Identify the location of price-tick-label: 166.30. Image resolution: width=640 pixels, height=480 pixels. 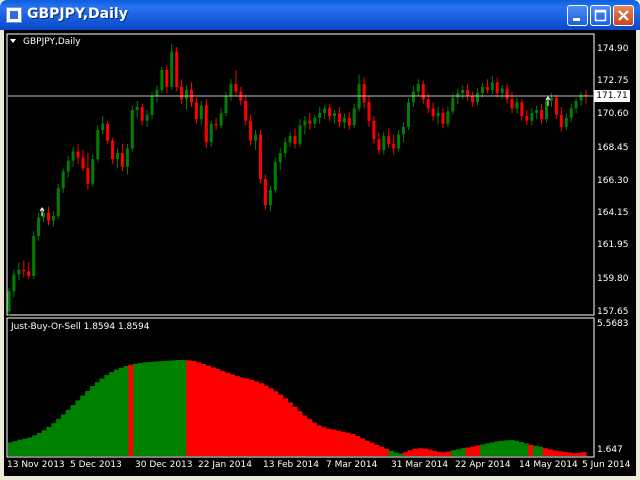
(613, 181).